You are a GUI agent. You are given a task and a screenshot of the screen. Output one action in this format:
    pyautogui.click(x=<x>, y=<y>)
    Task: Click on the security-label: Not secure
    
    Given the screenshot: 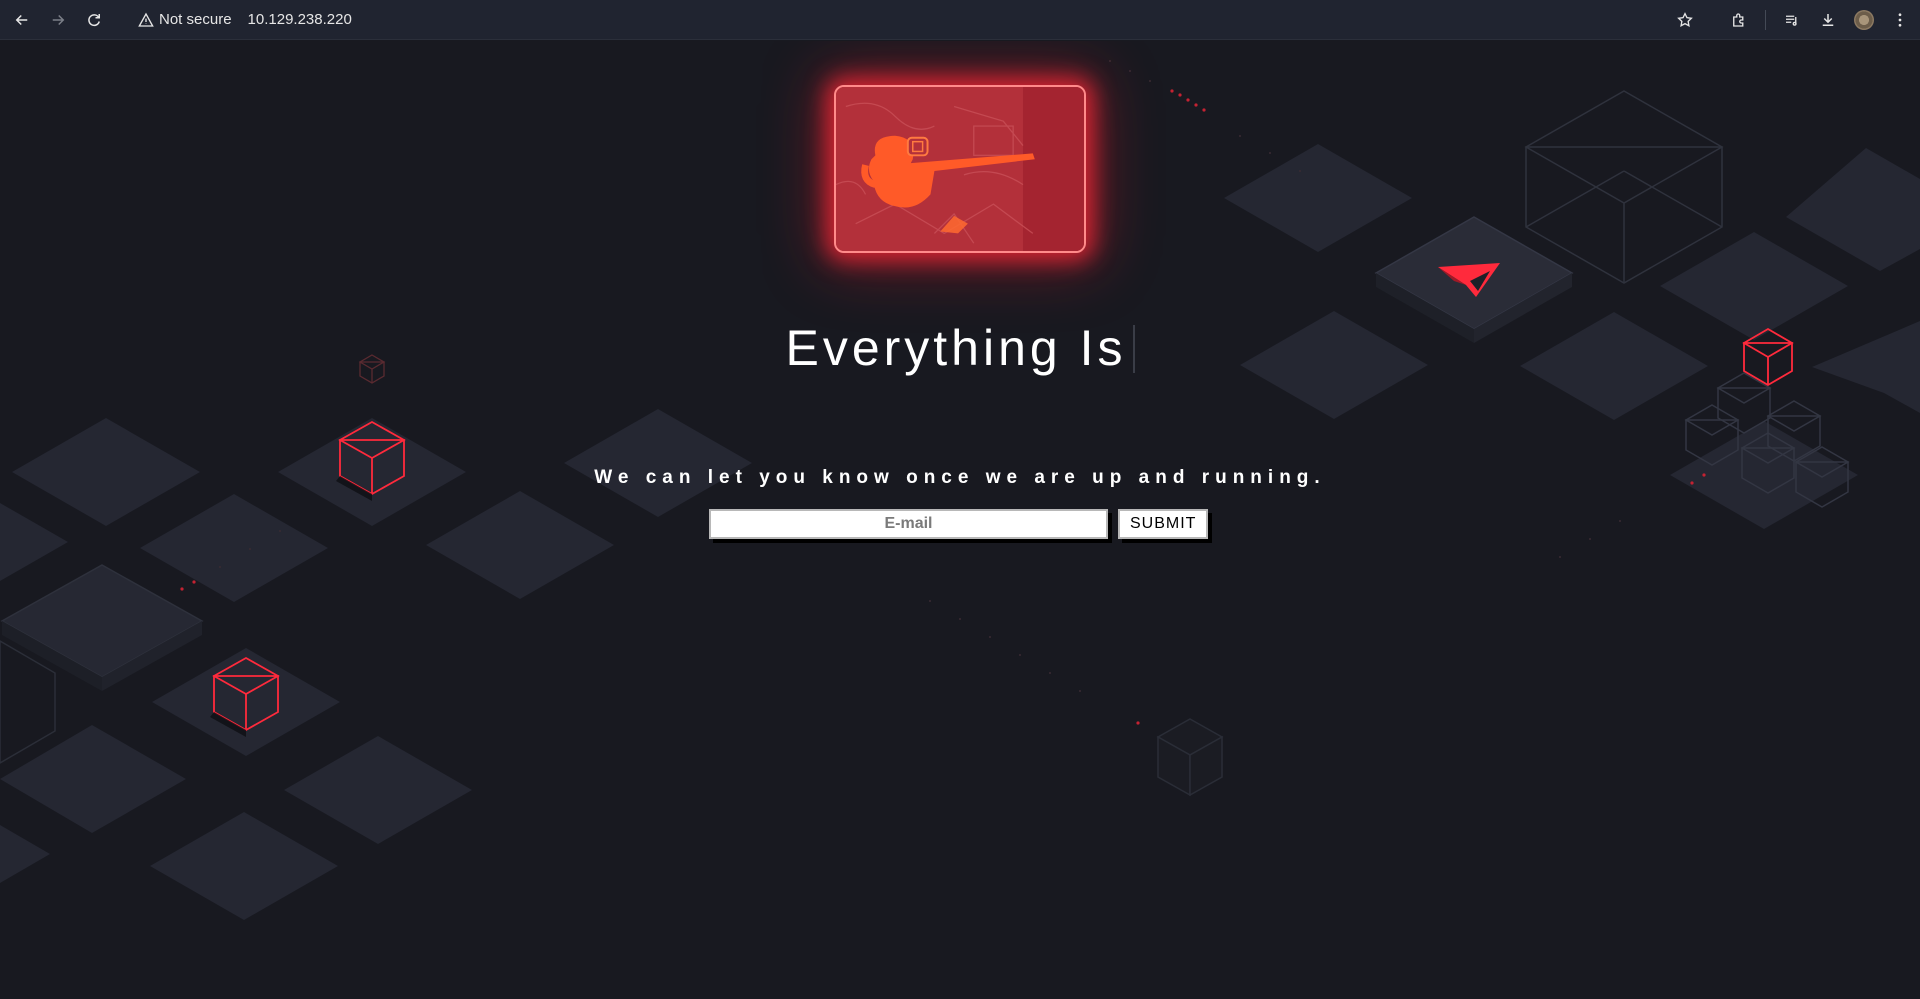 What is the action you would take?
    pyautogui.click(x=195, y=19)
    